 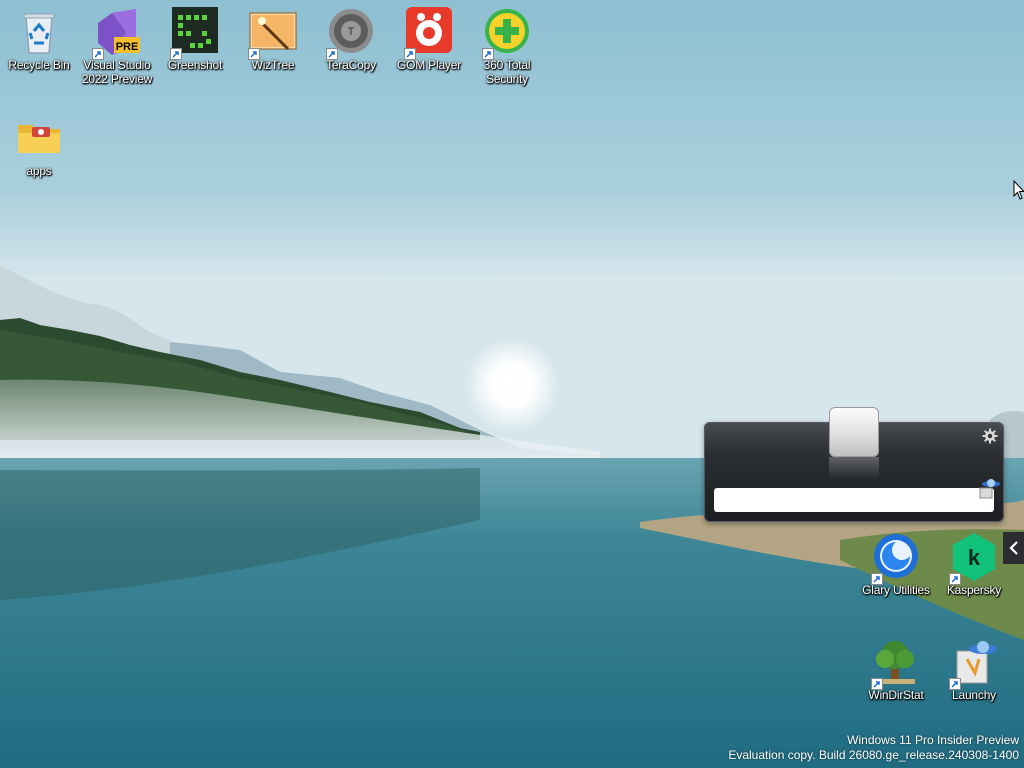 I want to click on svg-text: k, so click(x=974, y=557).